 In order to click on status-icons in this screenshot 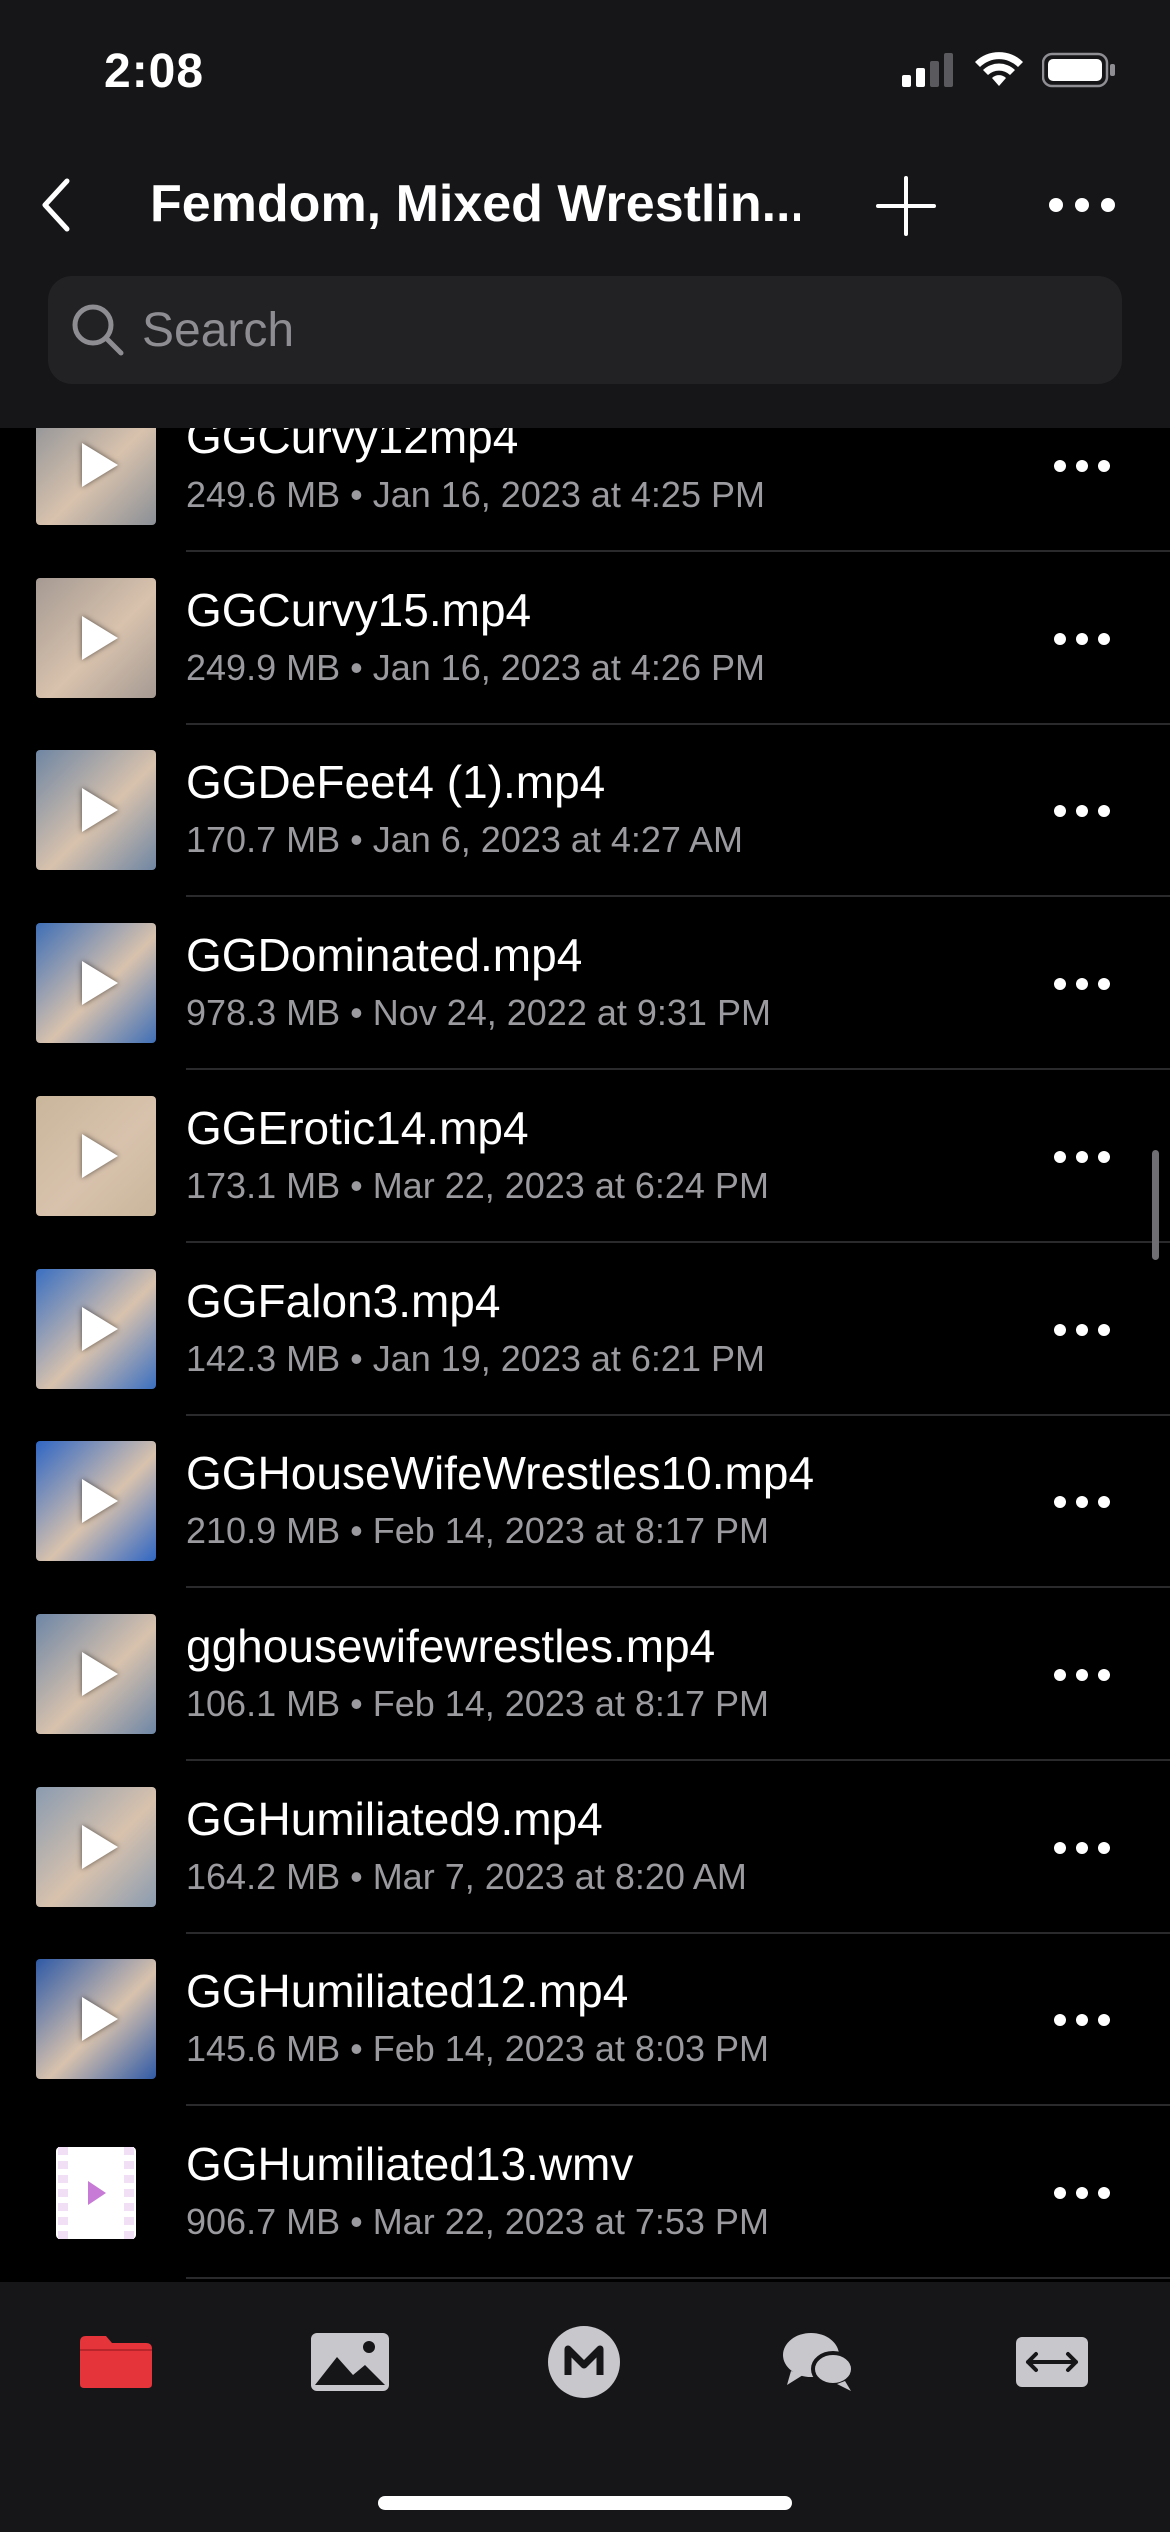, I will do `click(1009, 70)`.